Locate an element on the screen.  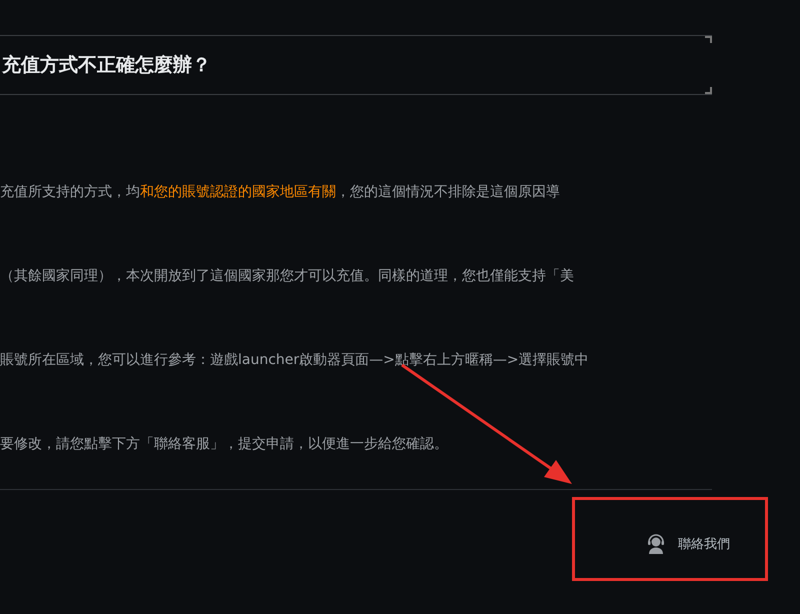
answer-paragraph: 充值所支持的方式，均和您的賬號認證的國家地區有關，您的這個情況不排除是這個原因導 is located at coordinates (280, 191).